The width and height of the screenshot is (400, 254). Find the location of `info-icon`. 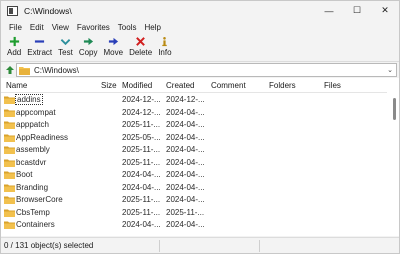

info-icon is located at coordinates (165, 42).